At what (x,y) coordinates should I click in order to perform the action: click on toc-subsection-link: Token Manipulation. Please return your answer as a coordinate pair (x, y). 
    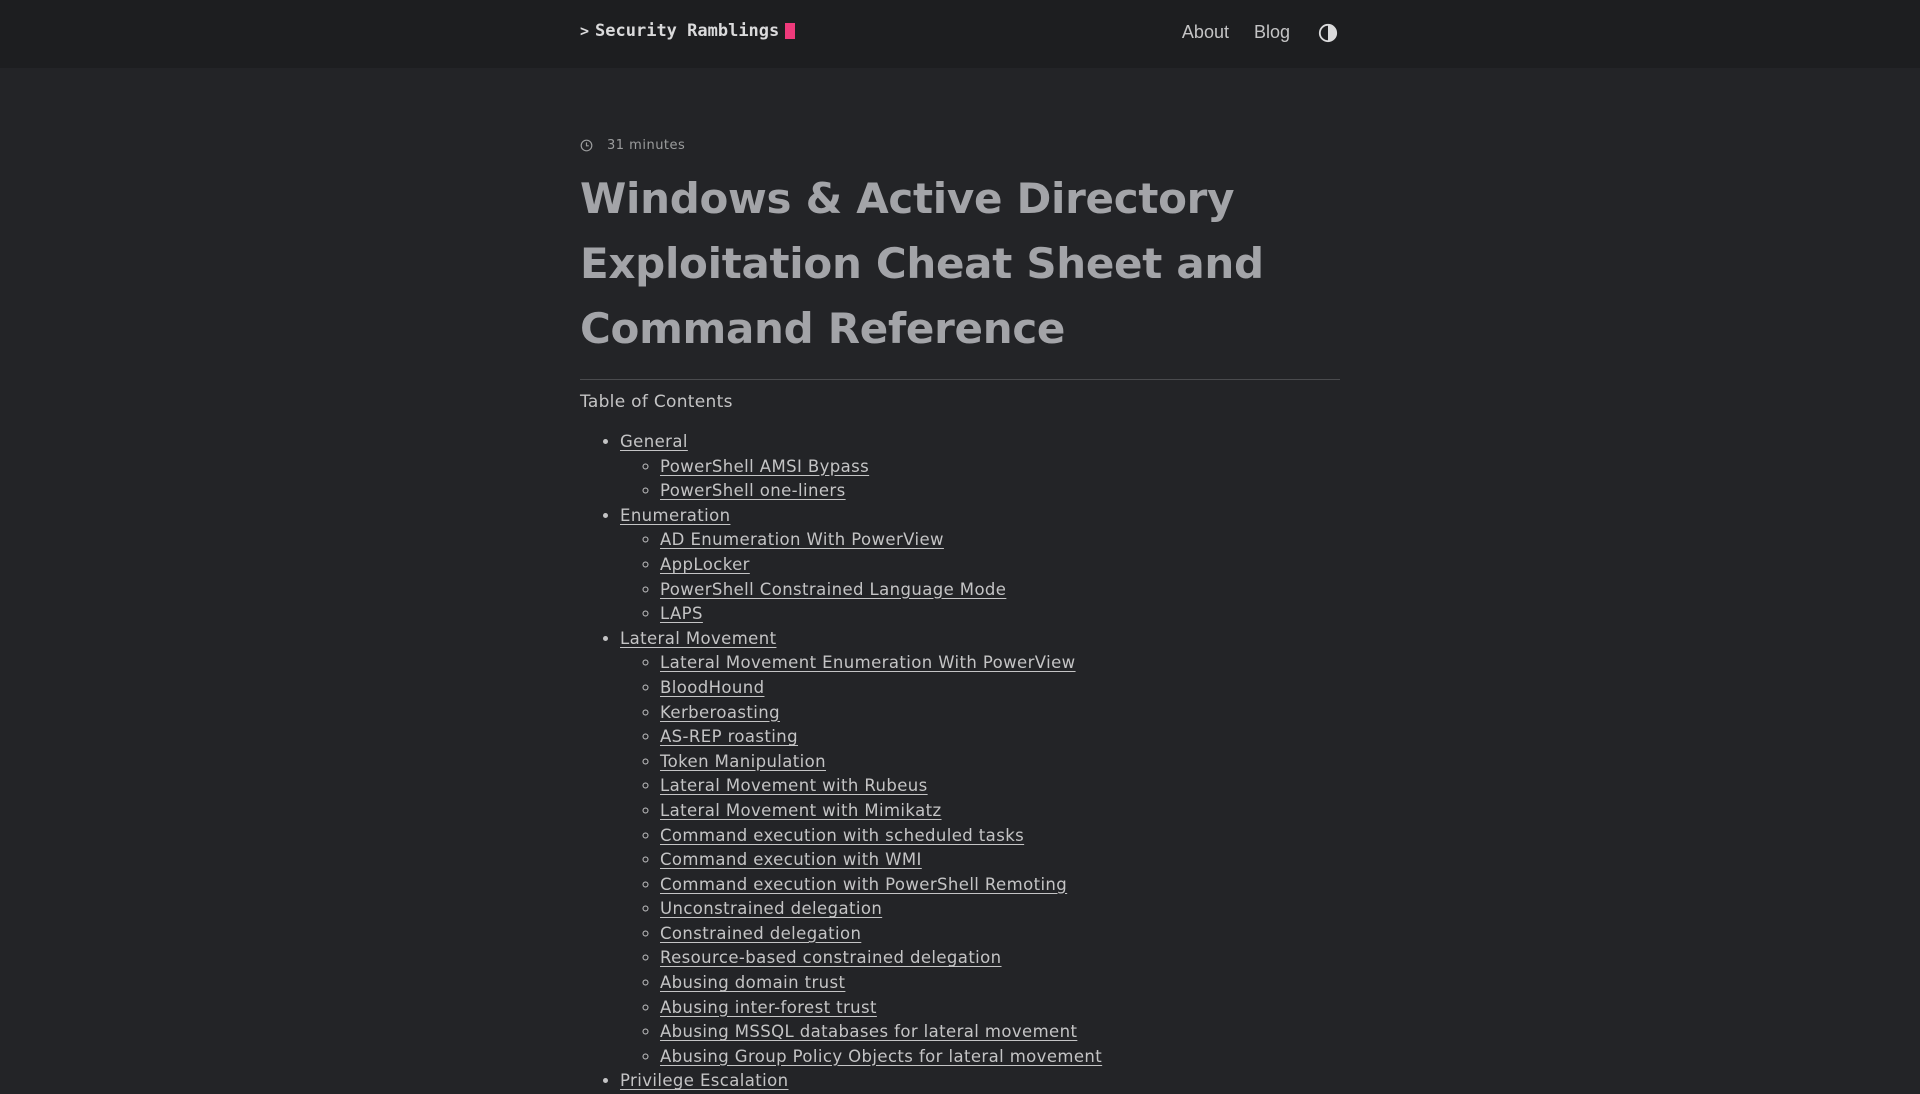
    Looking at the image, I should click on (743, 761).